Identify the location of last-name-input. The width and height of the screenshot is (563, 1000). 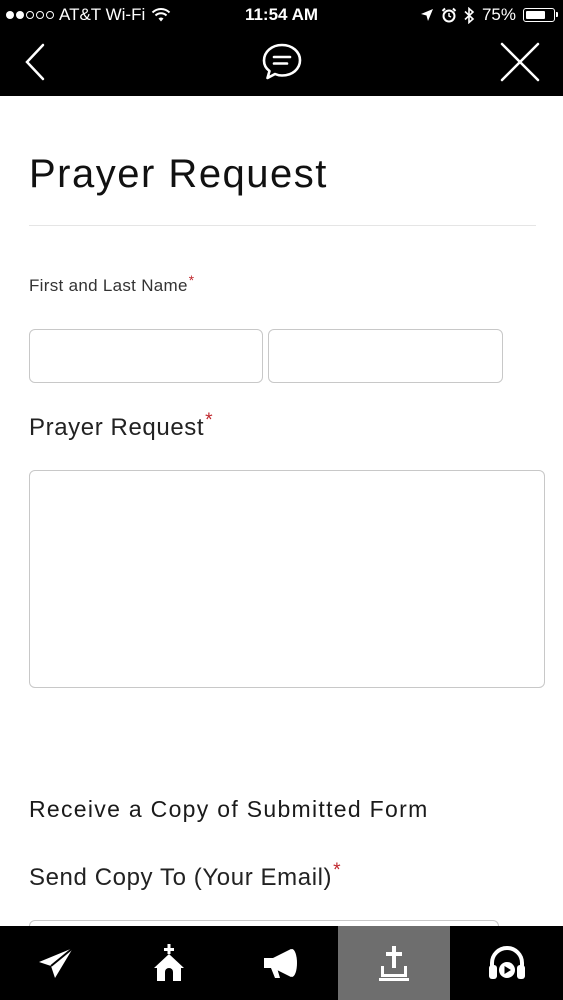
(385, 356).